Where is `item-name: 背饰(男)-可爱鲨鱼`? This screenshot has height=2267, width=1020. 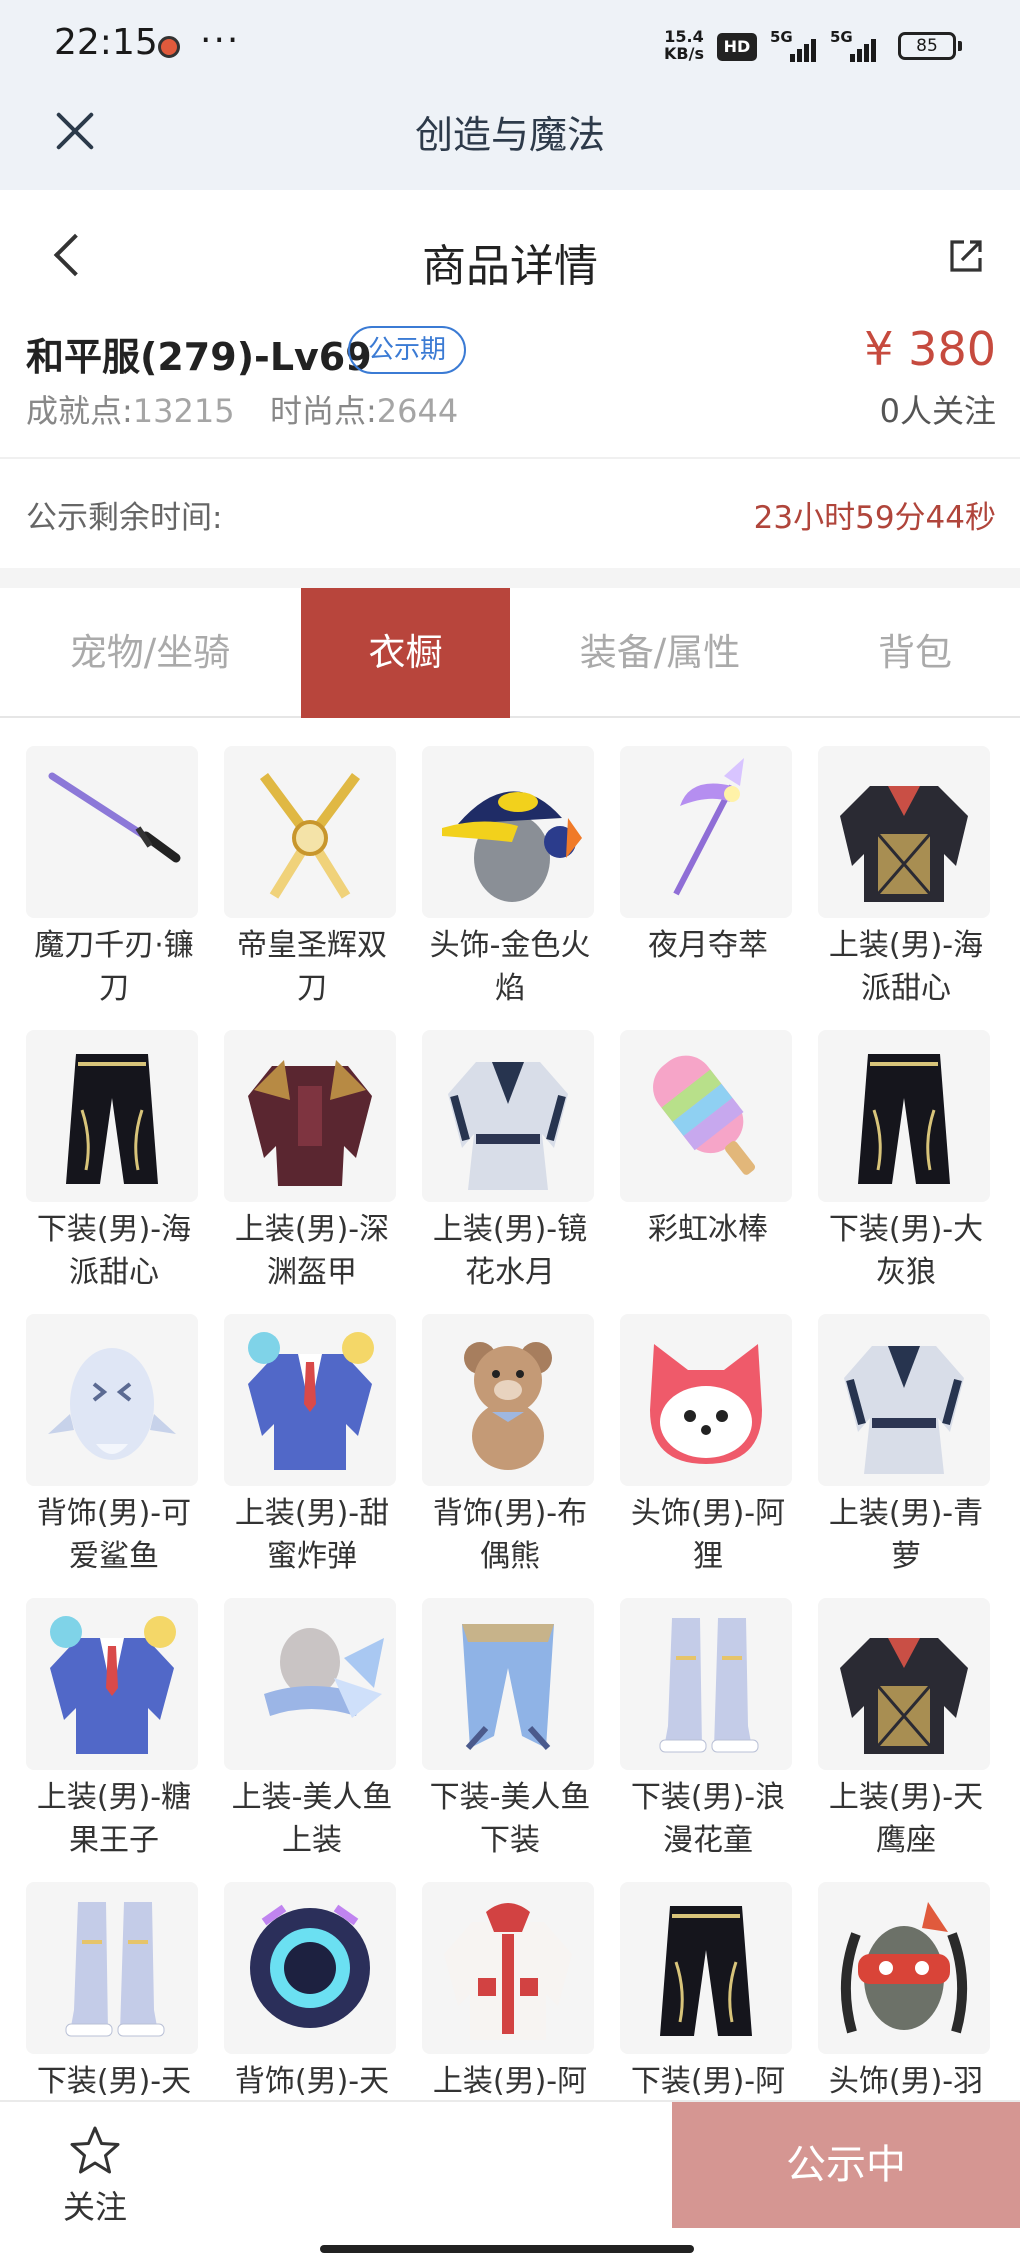 item-name: 背饰(男)-可爱鲨鱼 is located at coordinates (114, 1535).